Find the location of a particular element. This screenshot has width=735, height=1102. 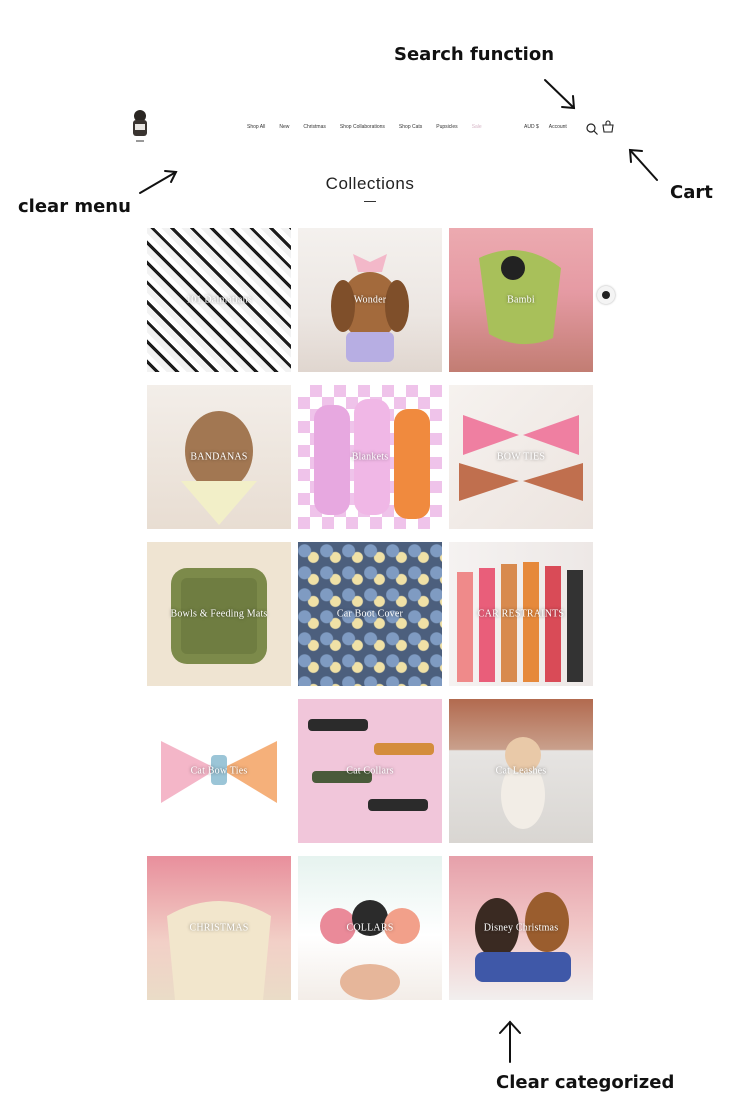

nav-item-shop-all: Shop All is located at coordinates (256, 127).